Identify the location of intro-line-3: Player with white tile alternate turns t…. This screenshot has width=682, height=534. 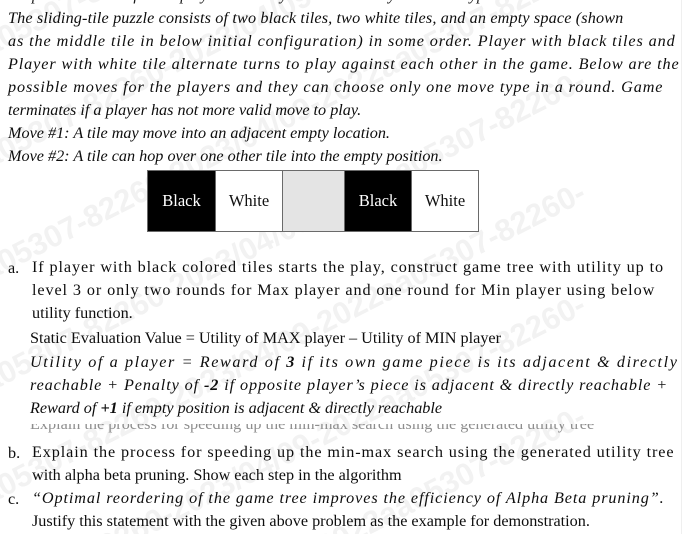
(344, 64).